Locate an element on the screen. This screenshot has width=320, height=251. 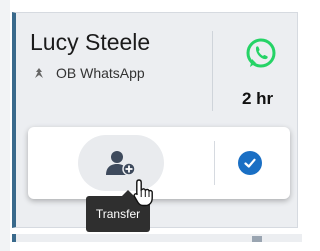
confirm-button is located at coordinates (250, 163).